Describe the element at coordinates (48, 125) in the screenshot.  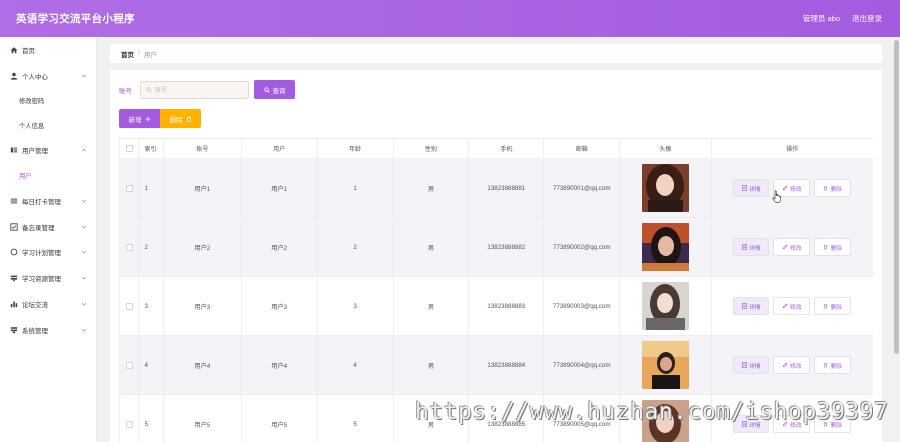
I see `sidebar-subitem-personal-info: 个人信息` at that location.